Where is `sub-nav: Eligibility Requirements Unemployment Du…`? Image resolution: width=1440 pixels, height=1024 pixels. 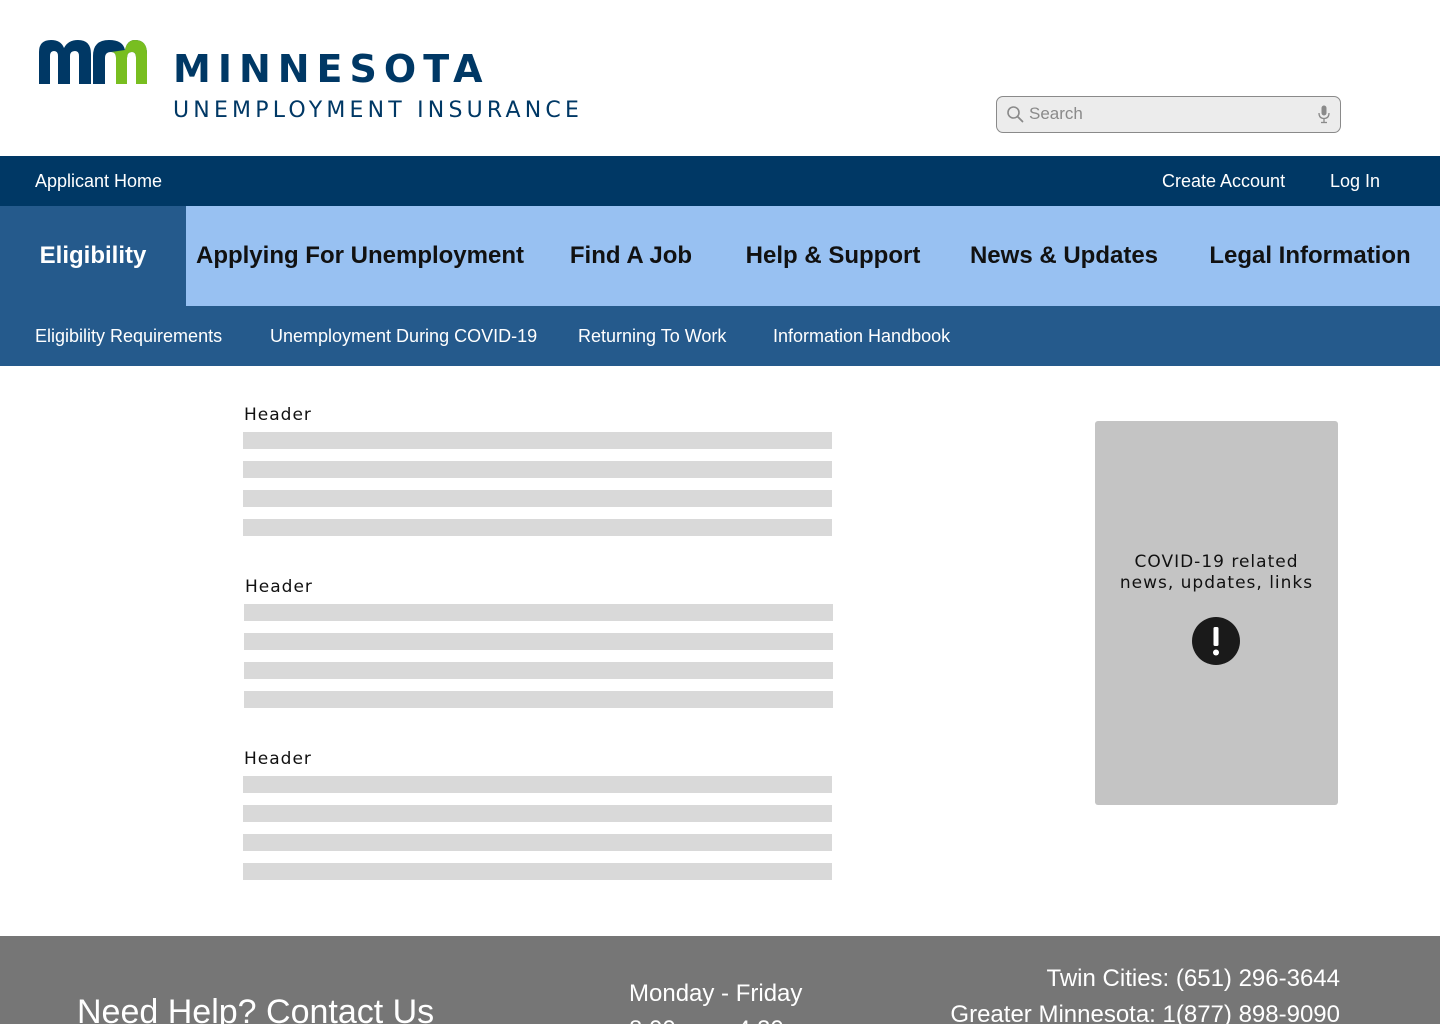
sub-nav: Eligibility Requirements Unemployment Du… is located at coordinates (720, 336).